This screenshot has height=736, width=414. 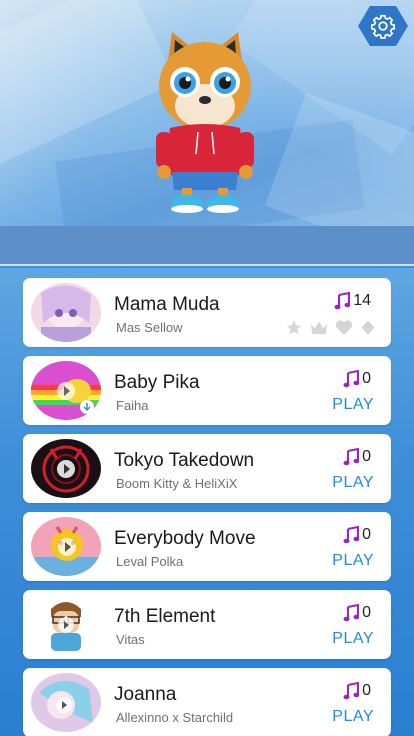 I want to click on rating-icons, so click(x=331, y=327).